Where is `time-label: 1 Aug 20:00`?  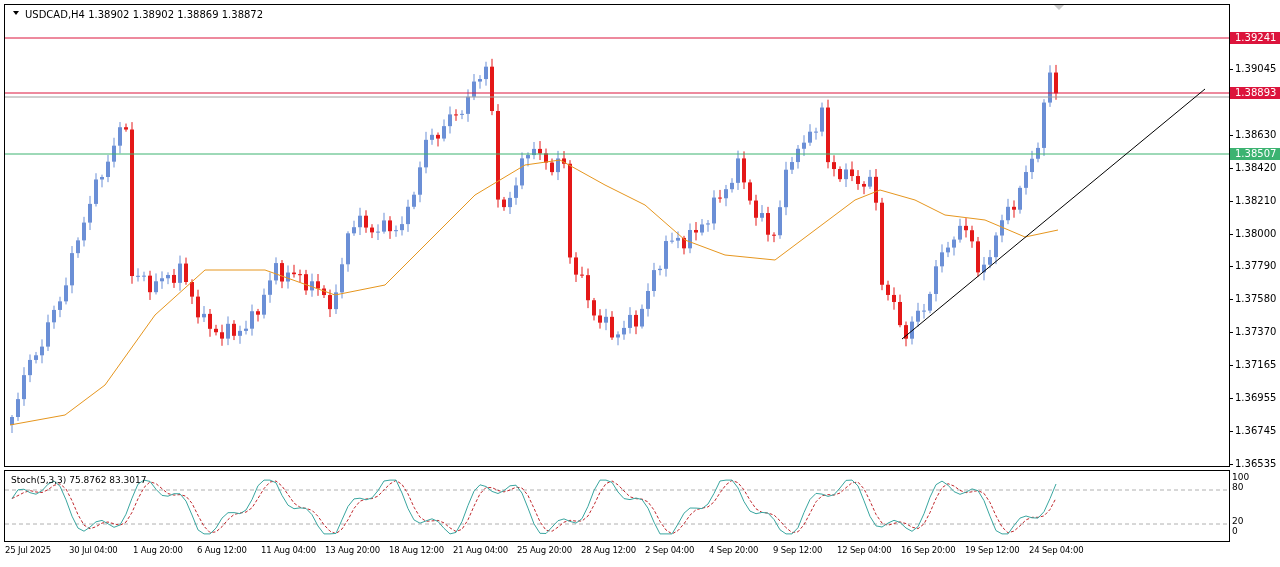
time-label: 1 Aug 20:00 is located at coordinates (158, 550).